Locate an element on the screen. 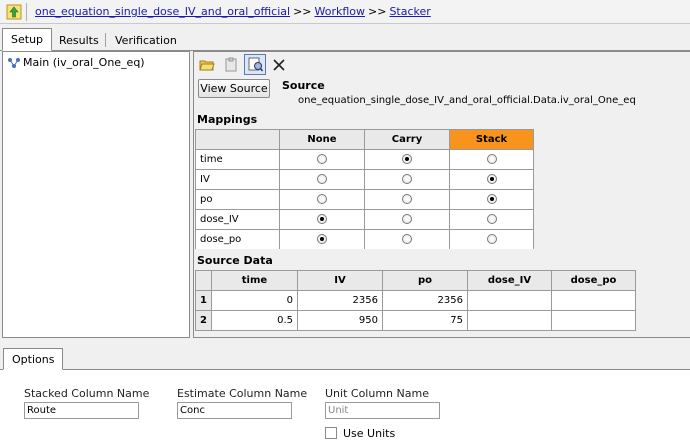  mappings-col-none: None is located at coordinates (322, 139).